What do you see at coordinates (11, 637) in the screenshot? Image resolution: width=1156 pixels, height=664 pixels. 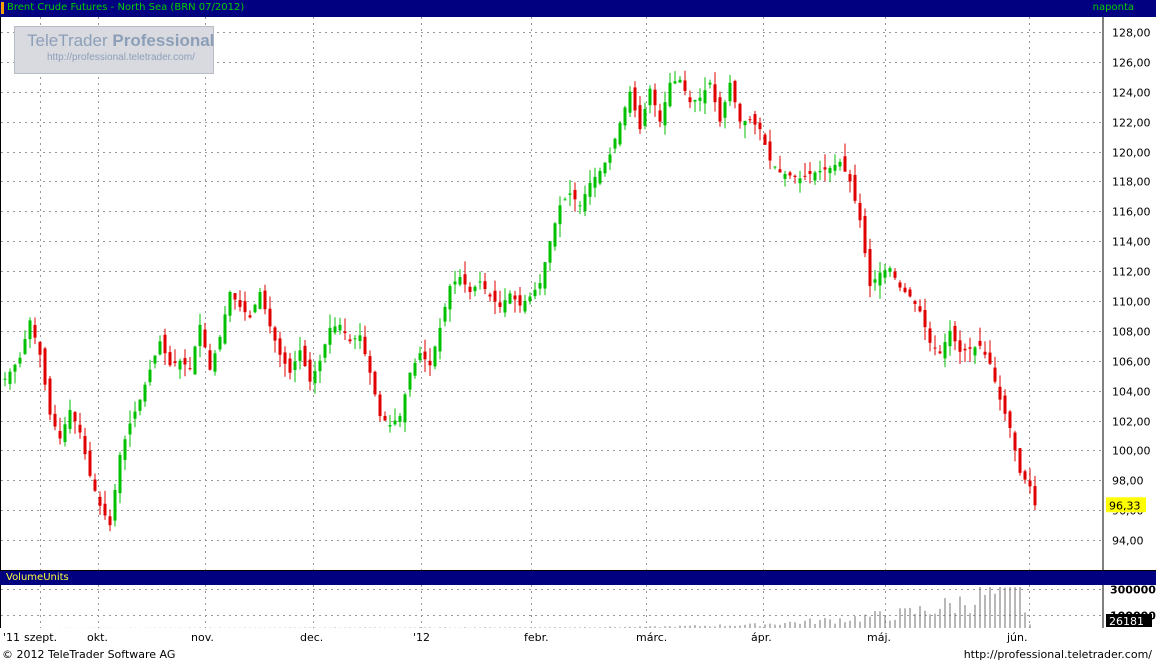 I see `date-tick-label: '11` at bounding box center [11, 637].